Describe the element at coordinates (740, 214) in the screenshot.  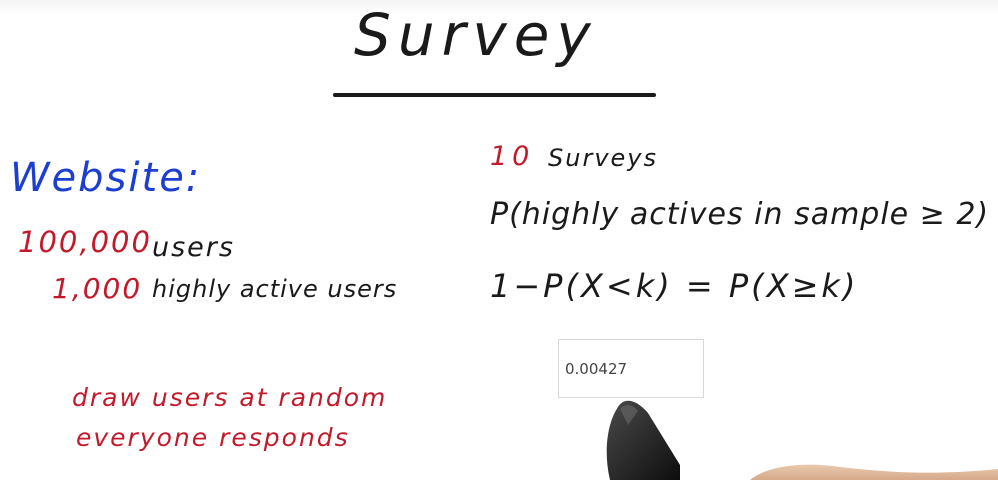
I see `probability-expression: P(highly actives in sample ≥ 2)` at that location.